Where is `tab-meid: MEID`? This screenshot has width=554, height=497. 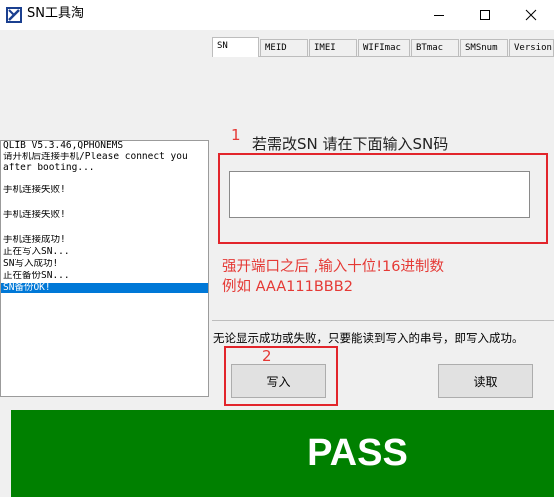
tab-meid: MEID is located at coordinates (284, 47).